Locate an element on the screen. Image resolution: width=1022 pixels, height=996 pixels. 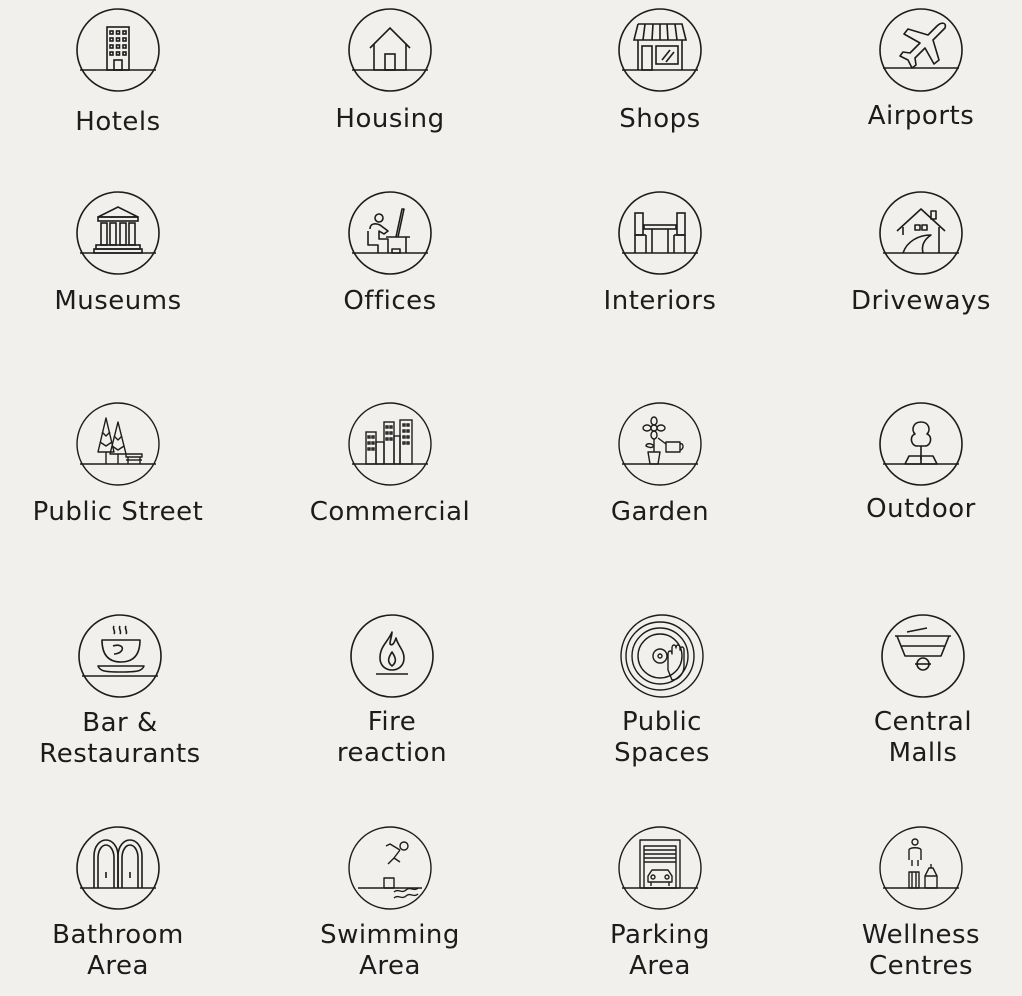
category-label: Public Spaces is located at coordinates (662, 737).